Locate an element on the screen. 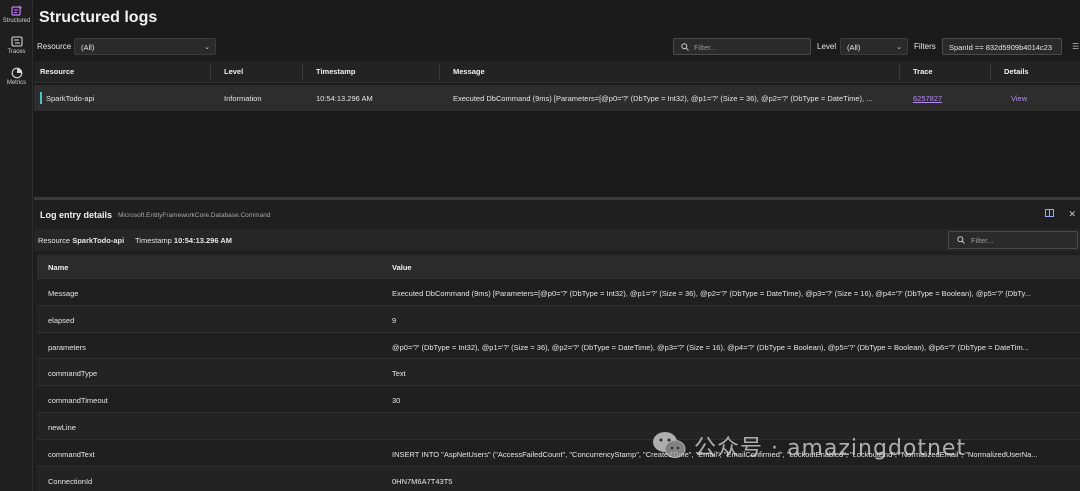 The image size is (1080, 491). column-timestamp: Timestamp is located at coordinates (335, 71).